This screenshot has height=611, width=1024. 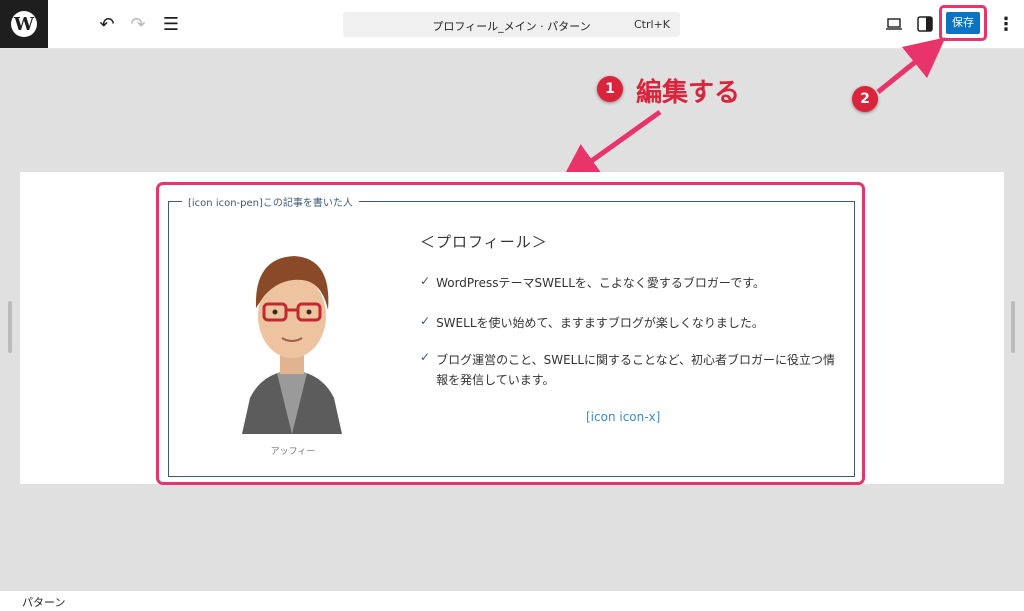 What do you see at coordinates (43, 602) in the screenshot?
I see `breadcrumb: パターン` at bounding box center [43, 602].